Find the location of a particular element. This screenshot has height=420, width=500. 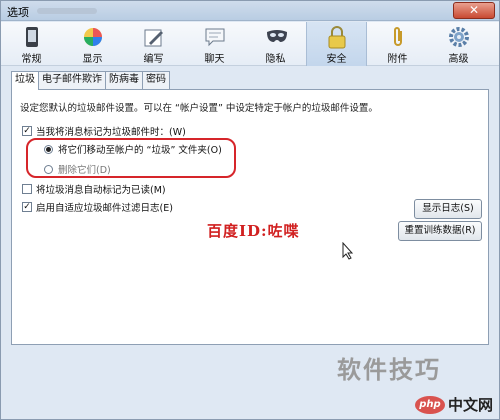

adaptive-log-label: 启用自适应垃圾邮件过滤日志(E) is located at coordinates (104, 208).